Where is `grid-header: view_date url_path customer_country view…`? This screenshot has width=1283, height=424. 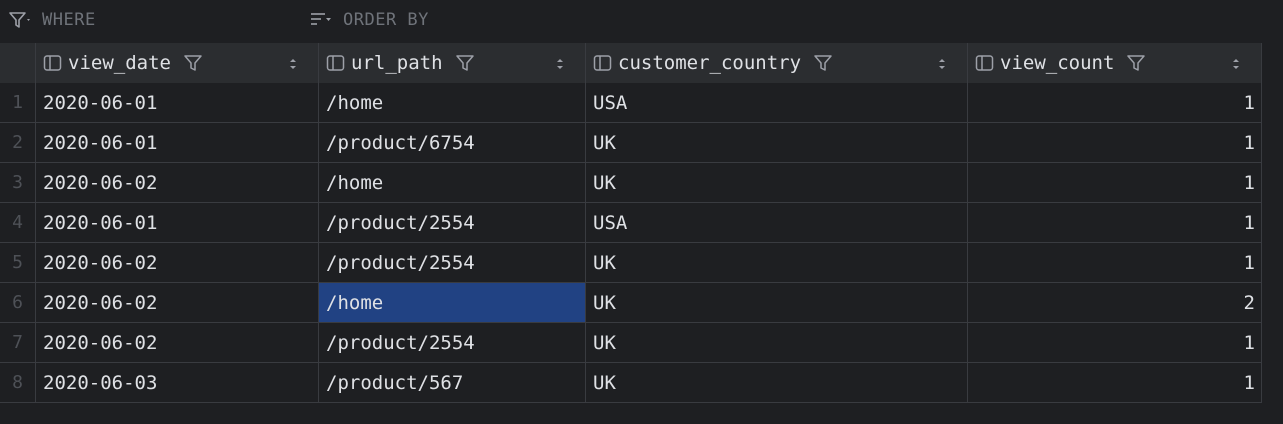
grid-header: view_date url_path customer_country view… is located at coordinates (631, 63).